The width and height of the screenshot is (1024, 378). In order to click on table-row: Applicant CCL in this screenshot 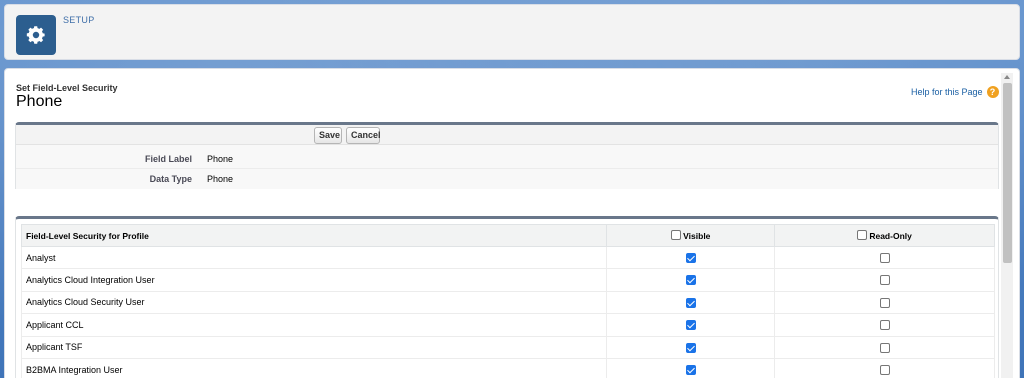, I will do `click(507, 325)`.